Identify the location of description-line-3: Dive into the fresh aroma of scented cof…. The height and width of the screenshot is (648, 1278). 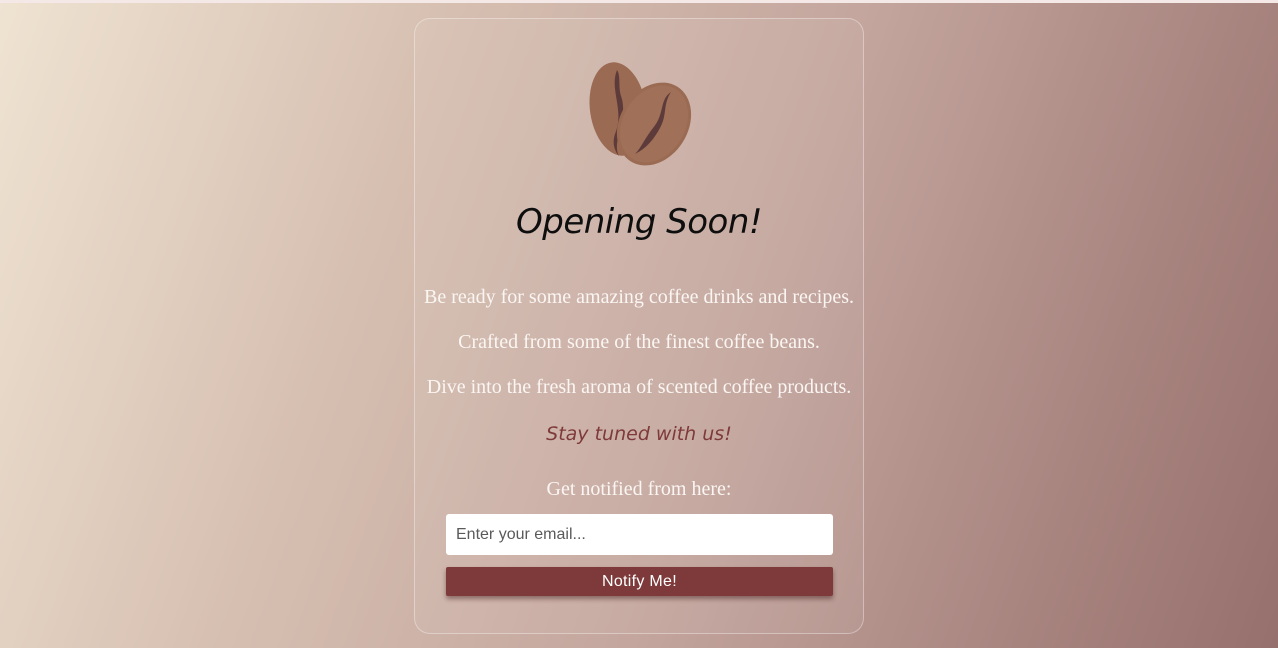
(639, 387).